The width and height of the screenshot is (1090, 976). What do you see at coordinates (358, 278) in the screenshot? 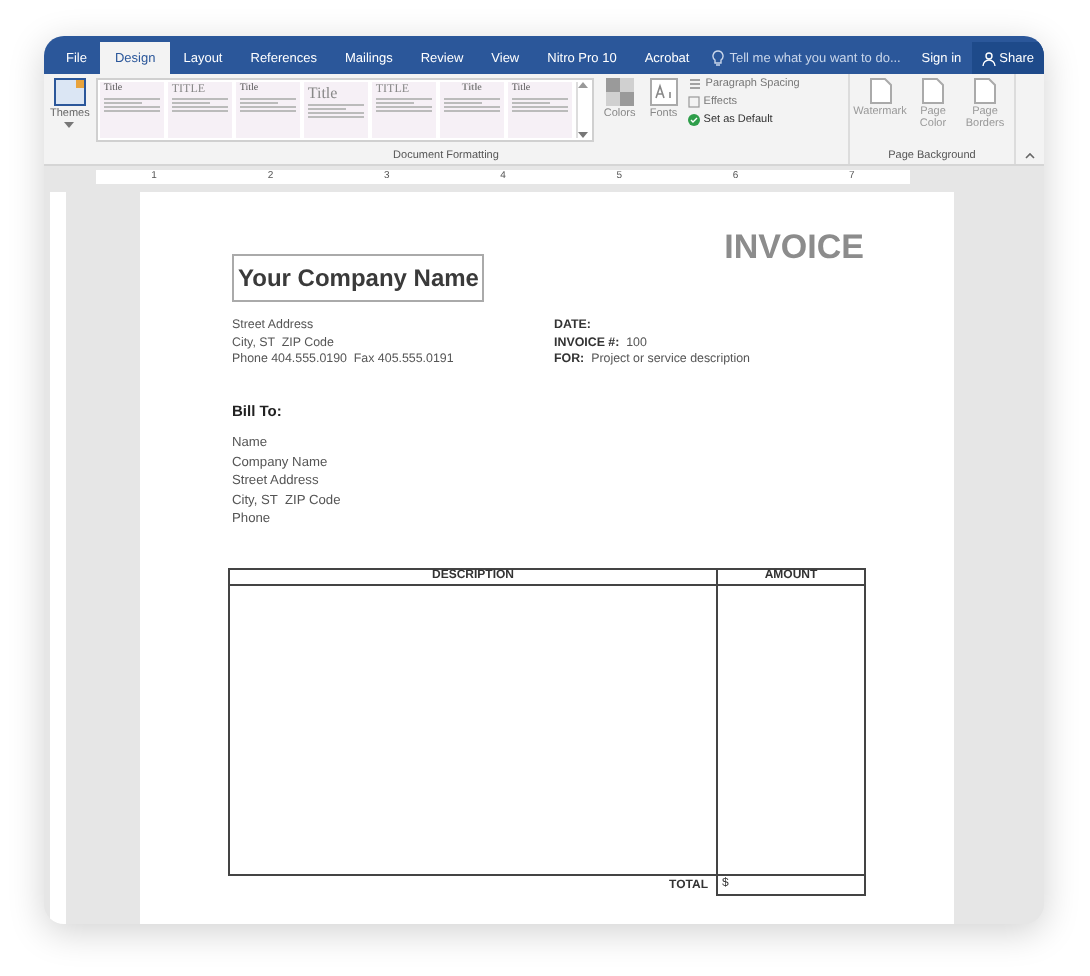
I see `company-name: Your Company Name` at bounding box center [358, 278].